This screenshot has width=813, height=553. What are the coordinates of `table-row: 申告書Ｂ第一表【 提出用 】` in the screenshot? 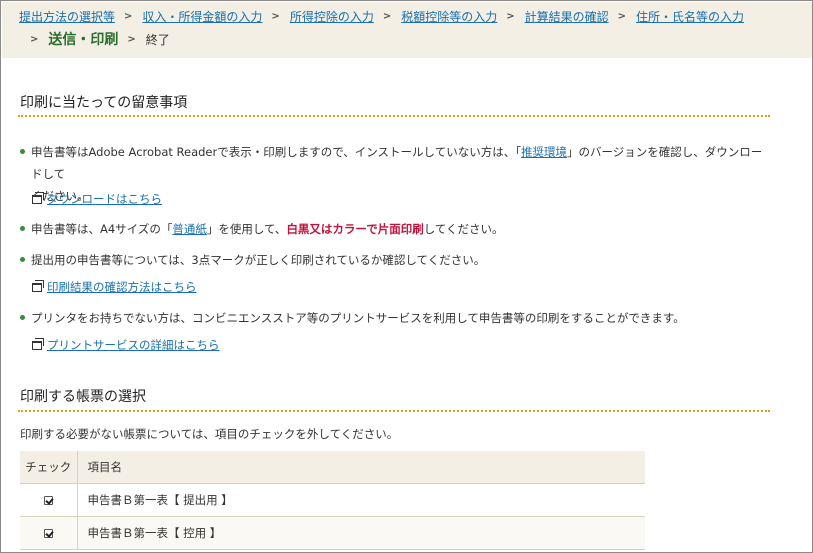 It's located at (332, 500).